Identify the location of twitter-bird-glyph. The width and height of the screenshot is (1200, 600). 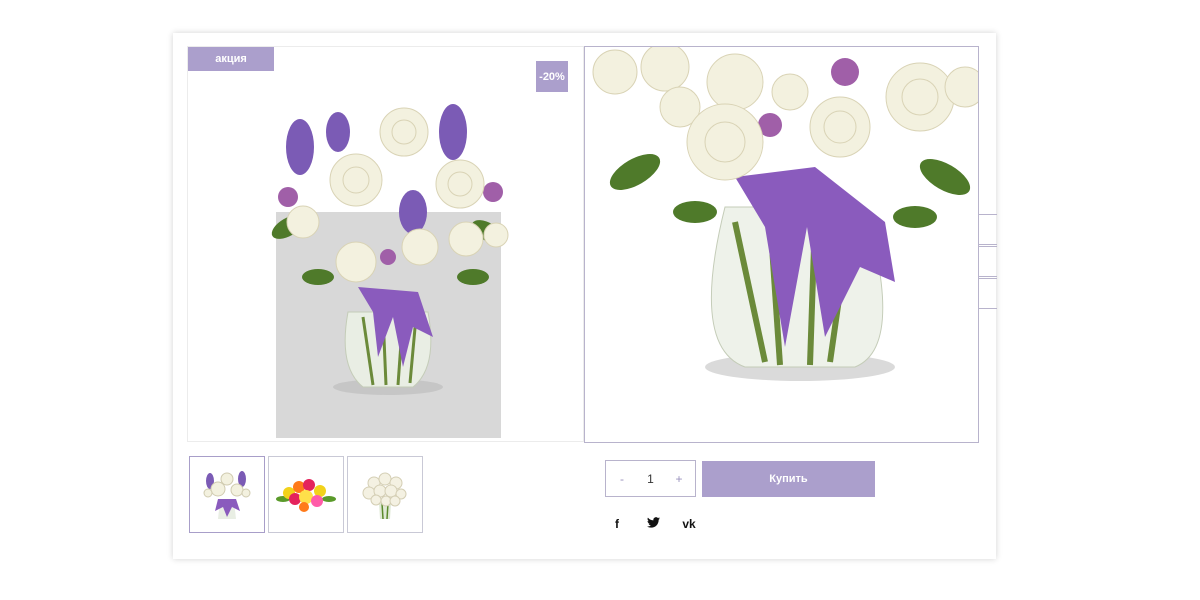
(653, 522).